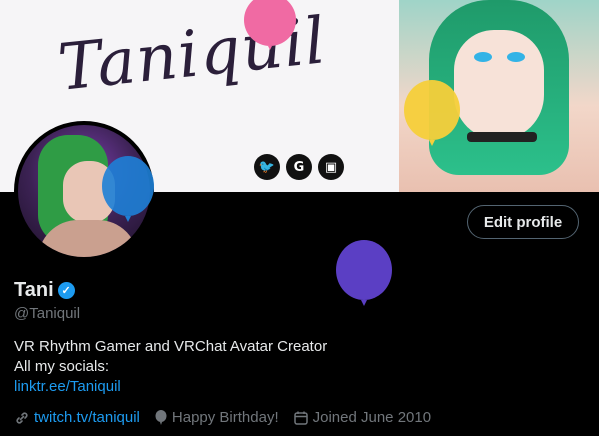 Image resolution: width=599 pixels, height=436 pixels. I want to click on user-handle: @Taniquil, so click(47, 313).